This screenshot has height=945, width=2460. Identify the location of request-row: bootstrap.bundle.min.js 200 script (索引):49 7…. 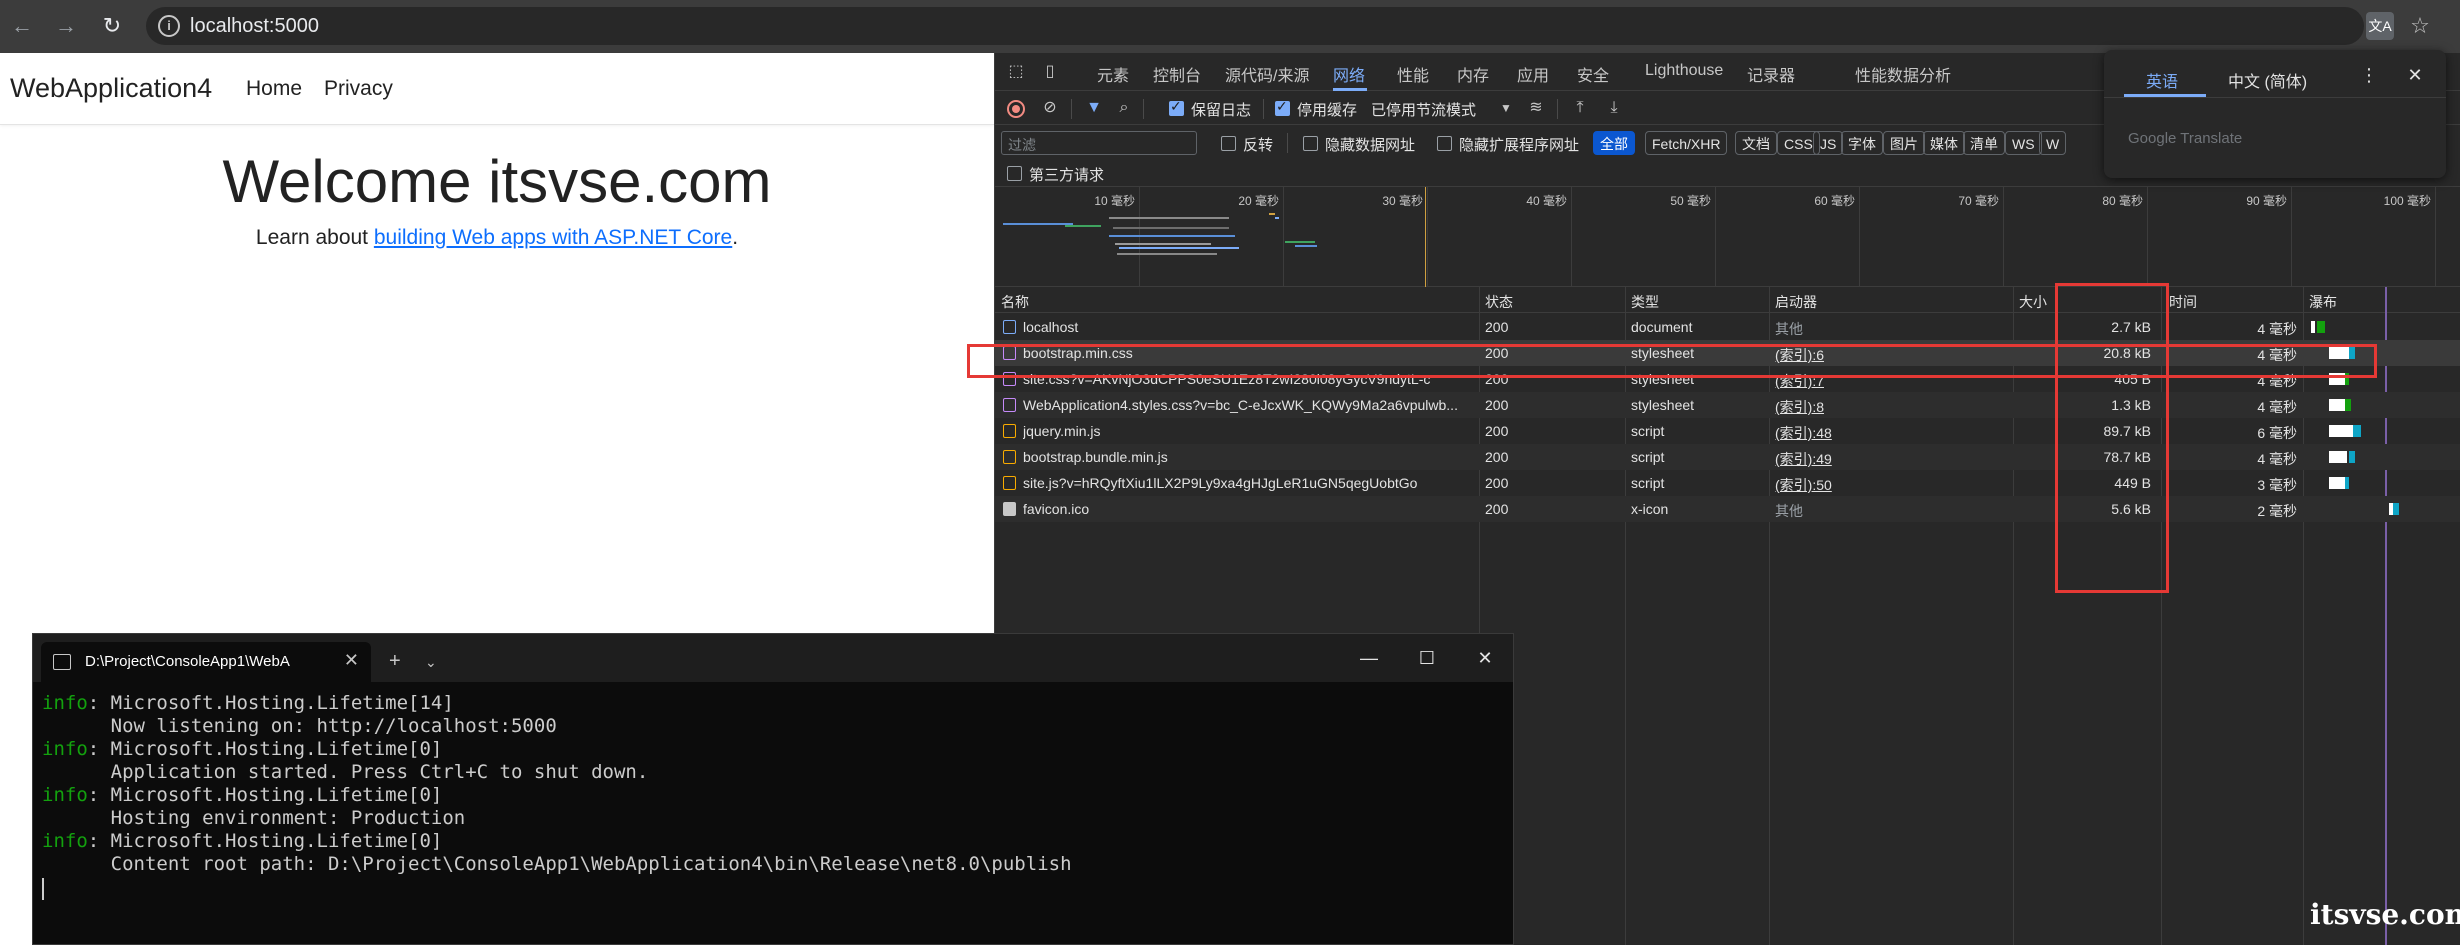
(1727, 457).